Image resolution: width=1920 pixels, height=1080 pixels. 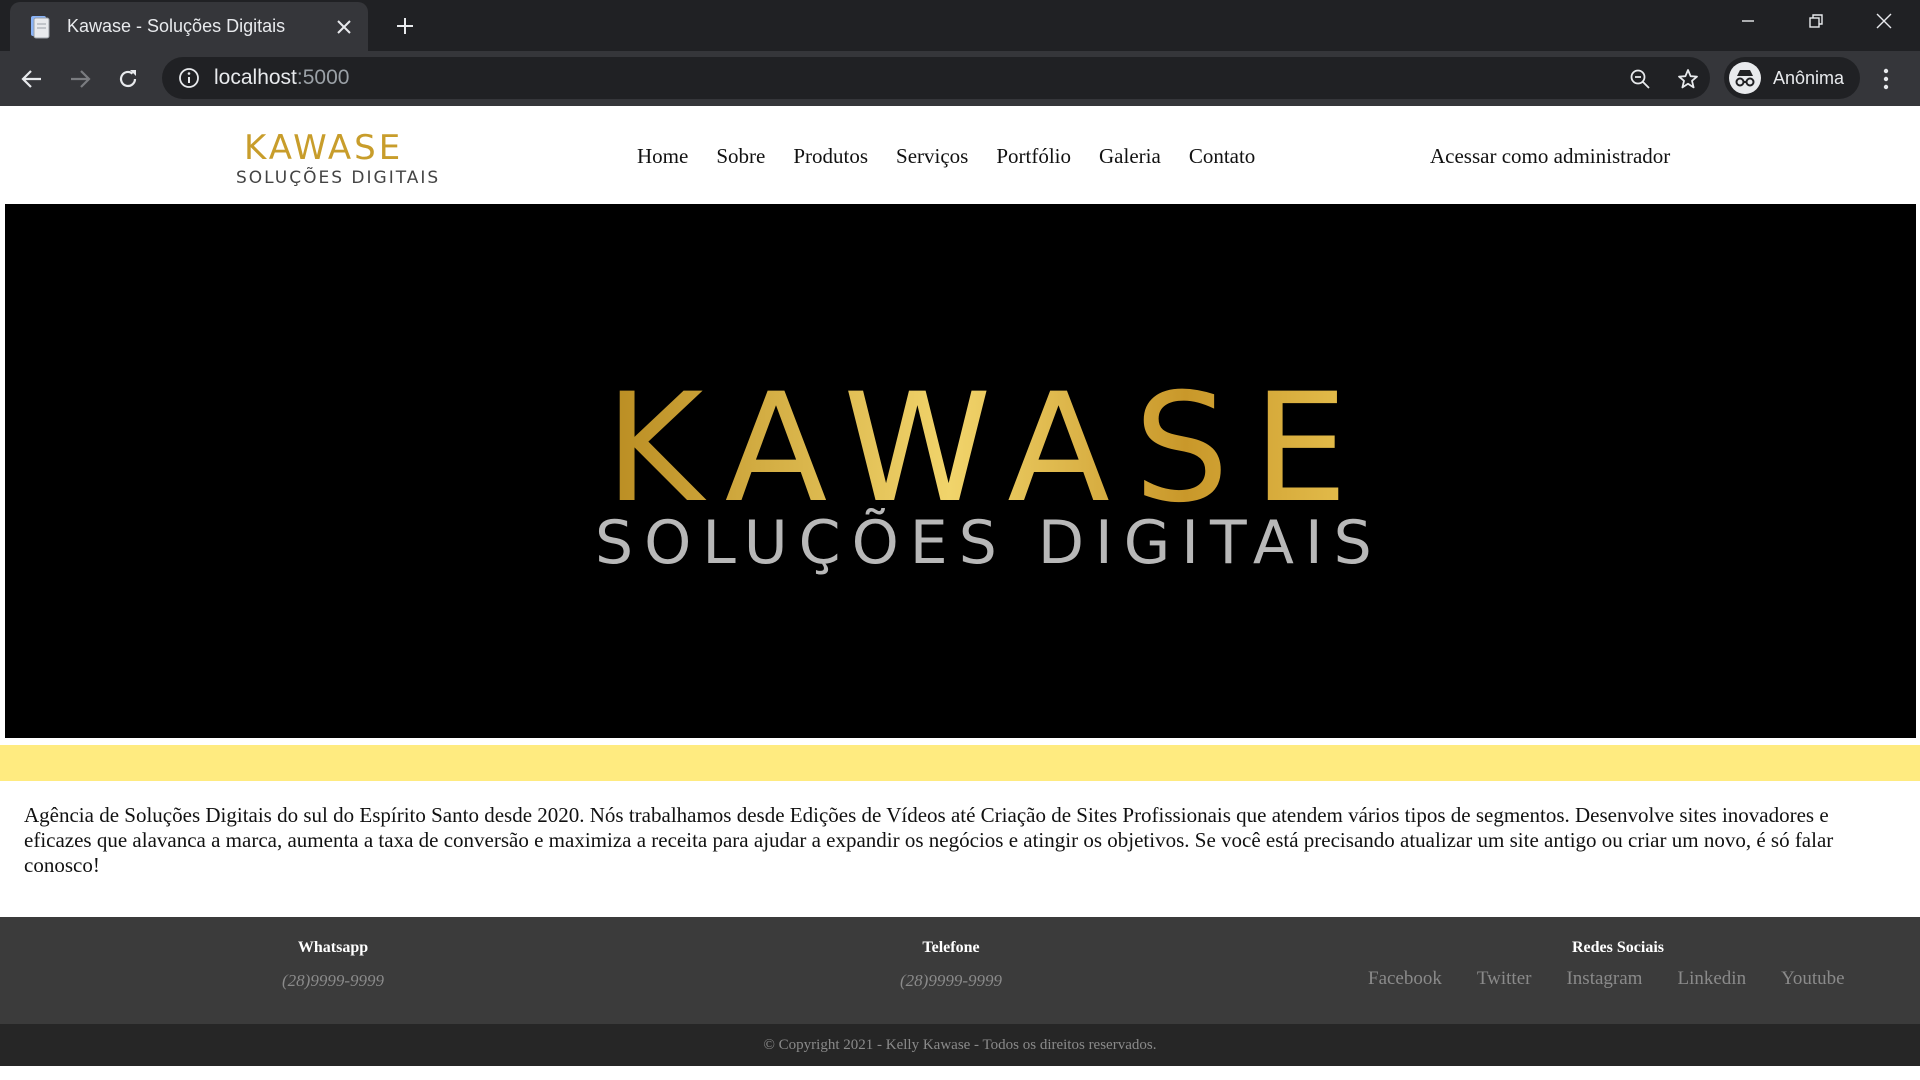 What do you see at coordinates (989, 543) in the screenshot?
I see `hero-subtitle: SOLUÇÕES DIGITAIS` at bounding box center [989, 543].